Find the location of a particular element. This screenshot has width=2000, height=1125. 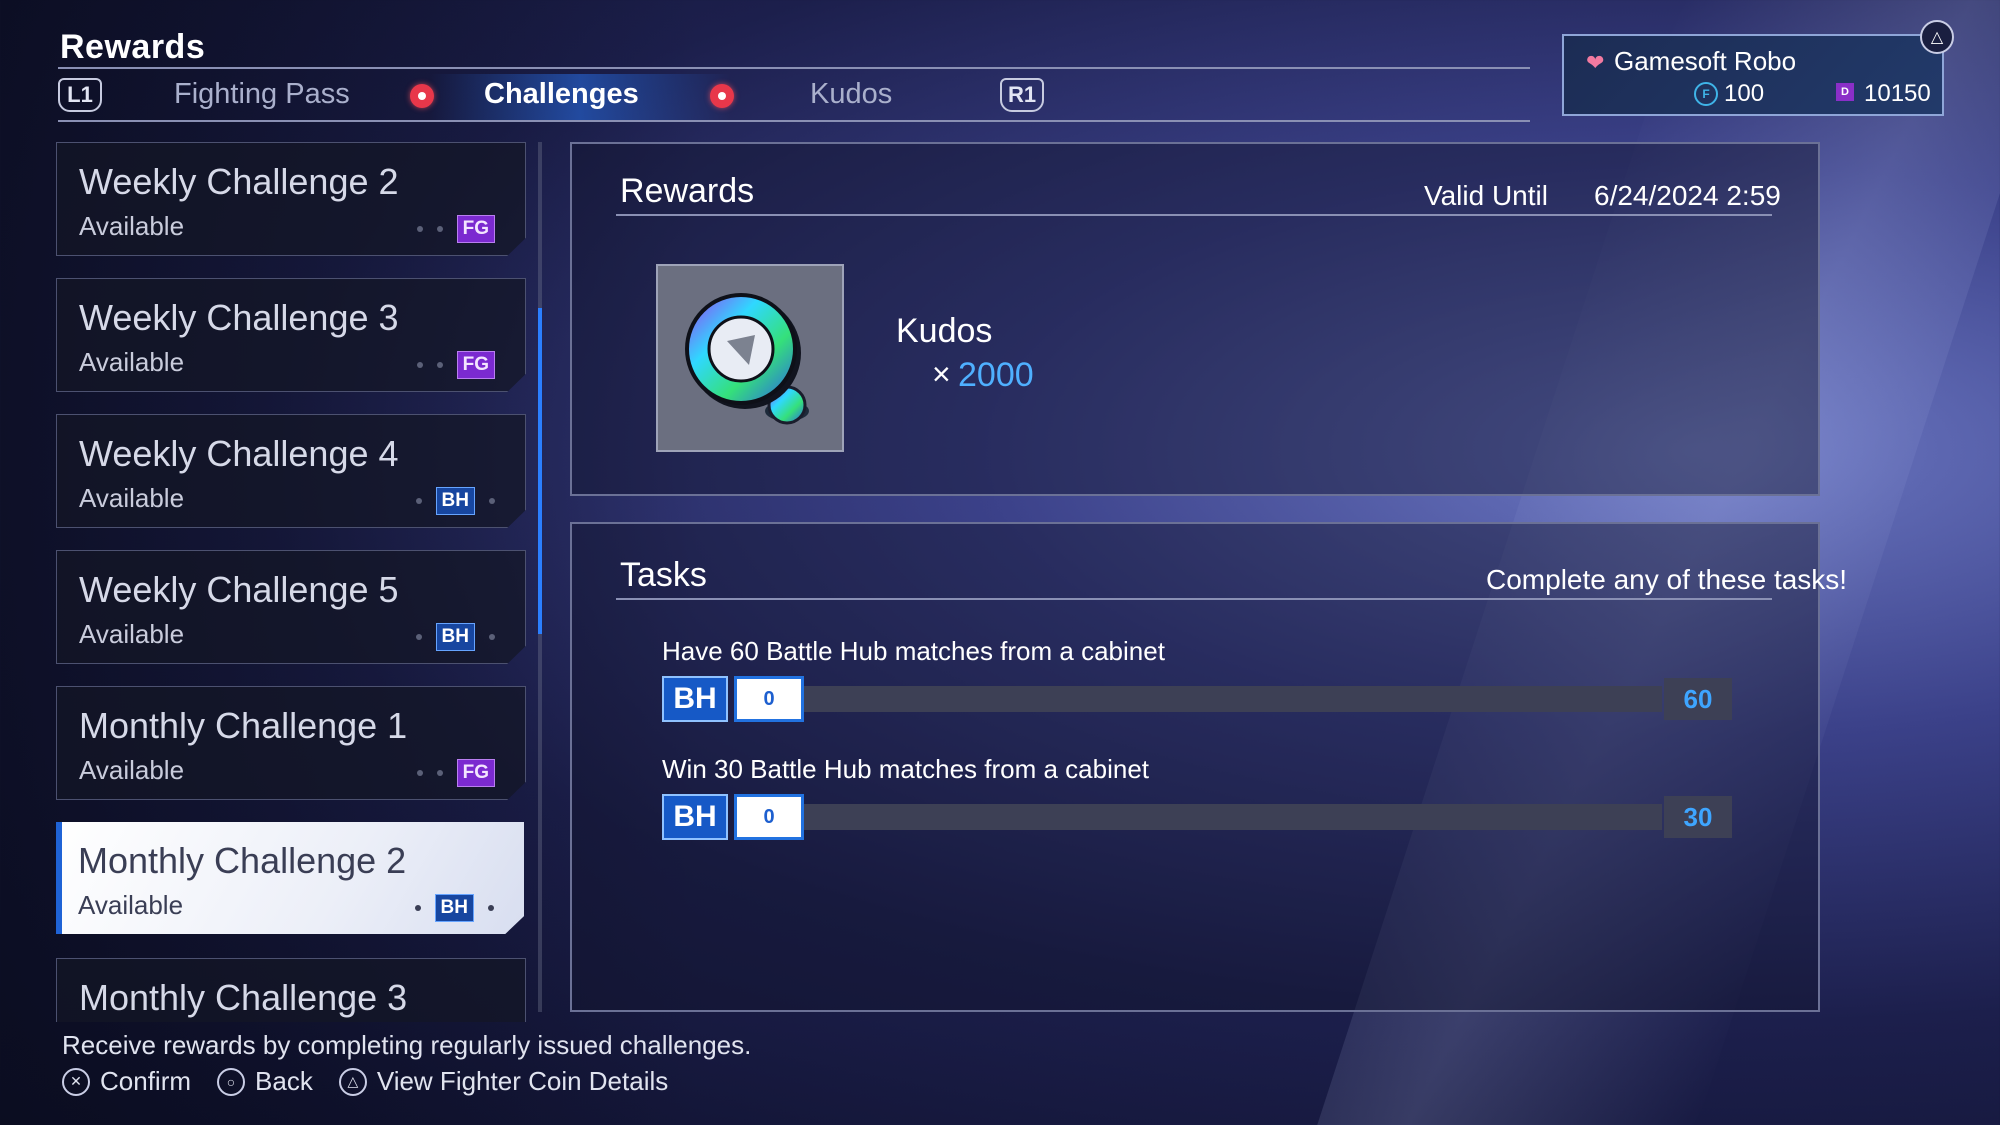

challenge-name: Weekly Challenge 4 is located at coordinates (239, 453).